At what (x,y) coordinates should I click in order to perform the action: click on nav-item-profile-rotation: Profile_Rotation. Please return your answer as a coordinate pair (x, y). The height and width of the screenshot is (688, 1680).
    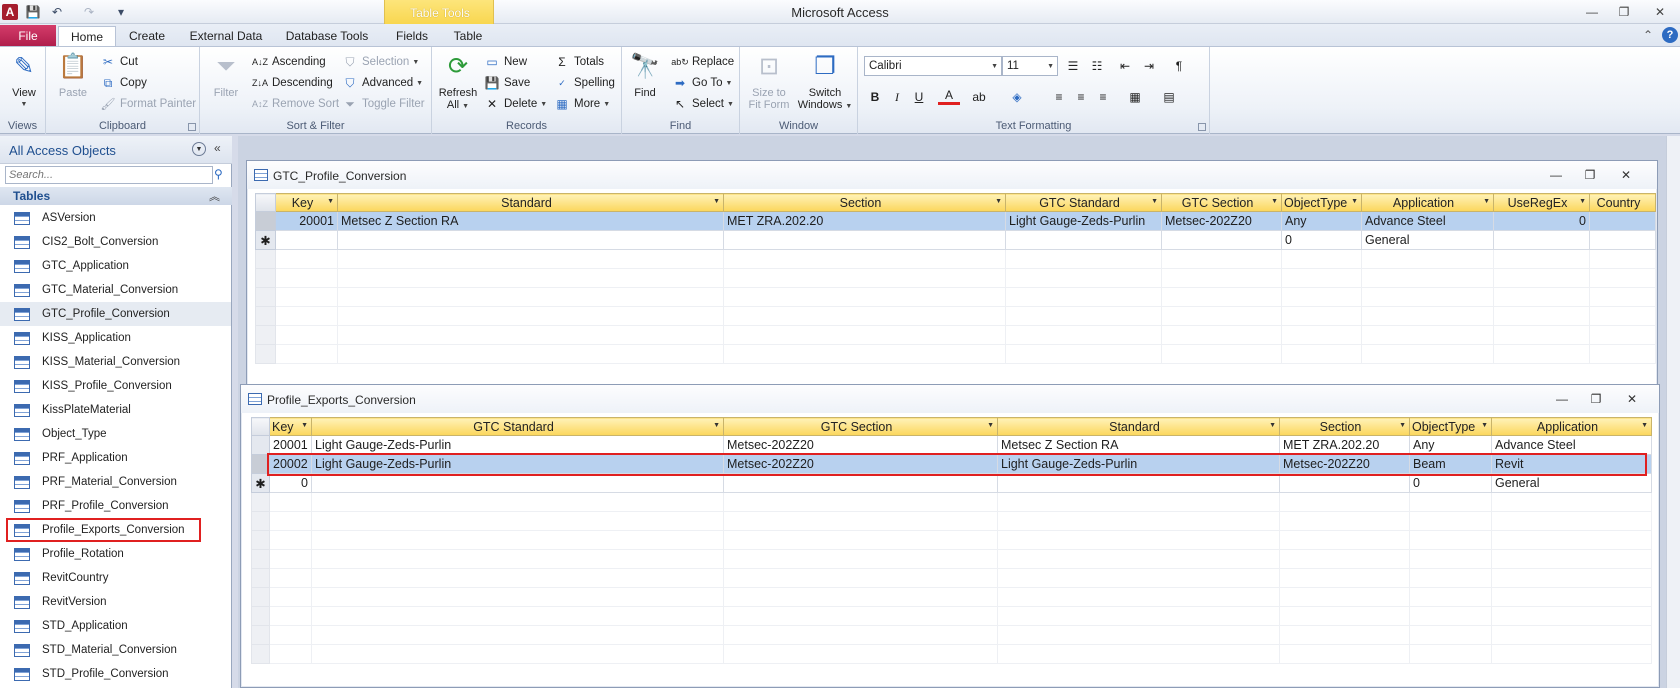
    Looking at the image, I should click on (115, 554).